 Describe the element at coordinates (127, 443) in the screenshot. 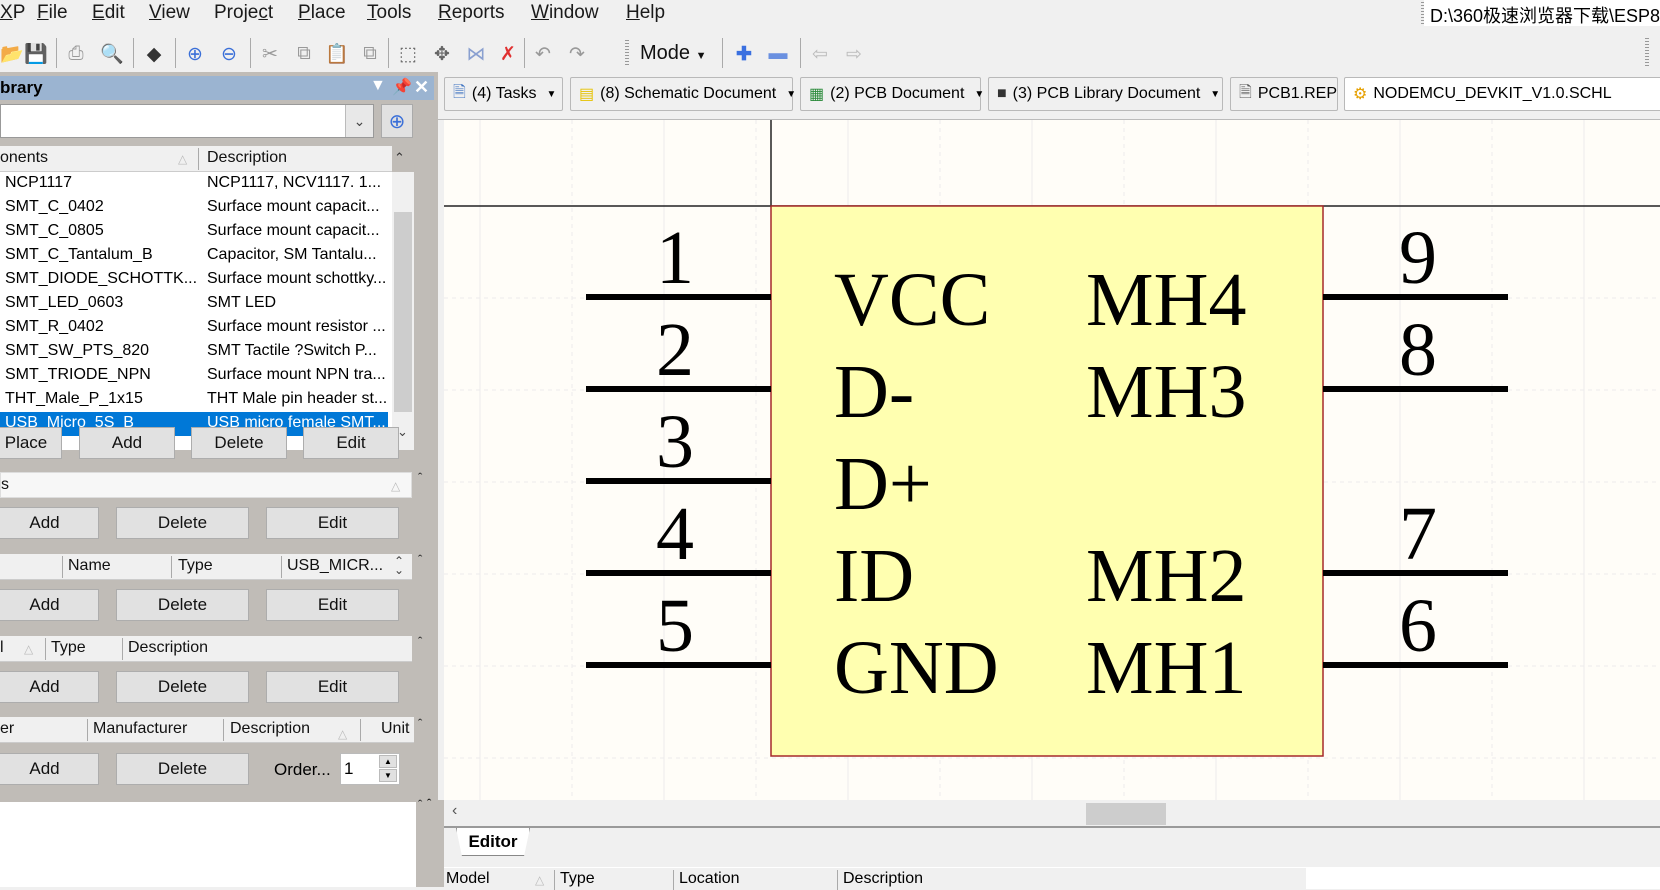

I see `add-component-button: Add` at that location.